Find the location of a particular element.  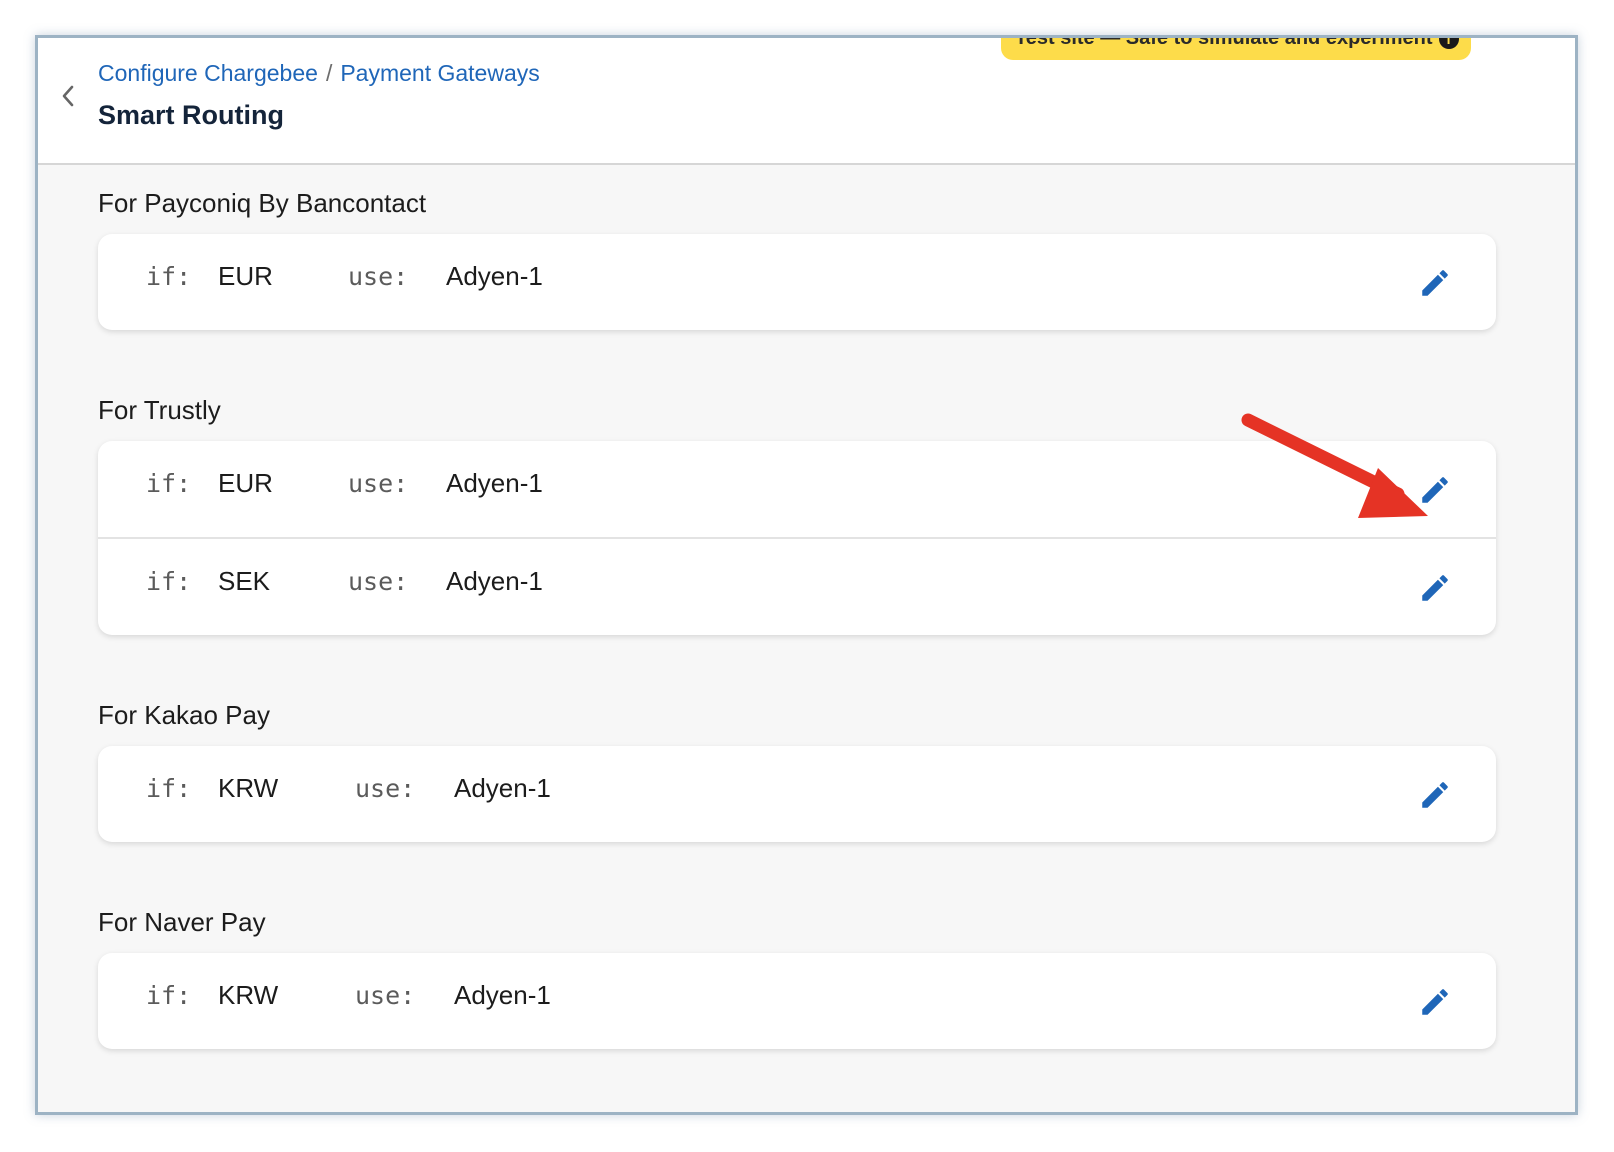

back-button is located at coordinates (68, 96).